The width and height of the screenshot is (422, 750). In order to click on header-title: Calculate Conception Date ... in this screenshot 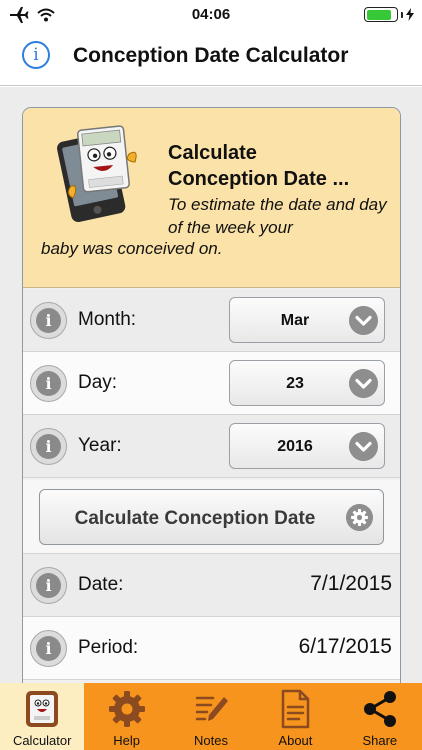, I will do `click(280, 166)`.